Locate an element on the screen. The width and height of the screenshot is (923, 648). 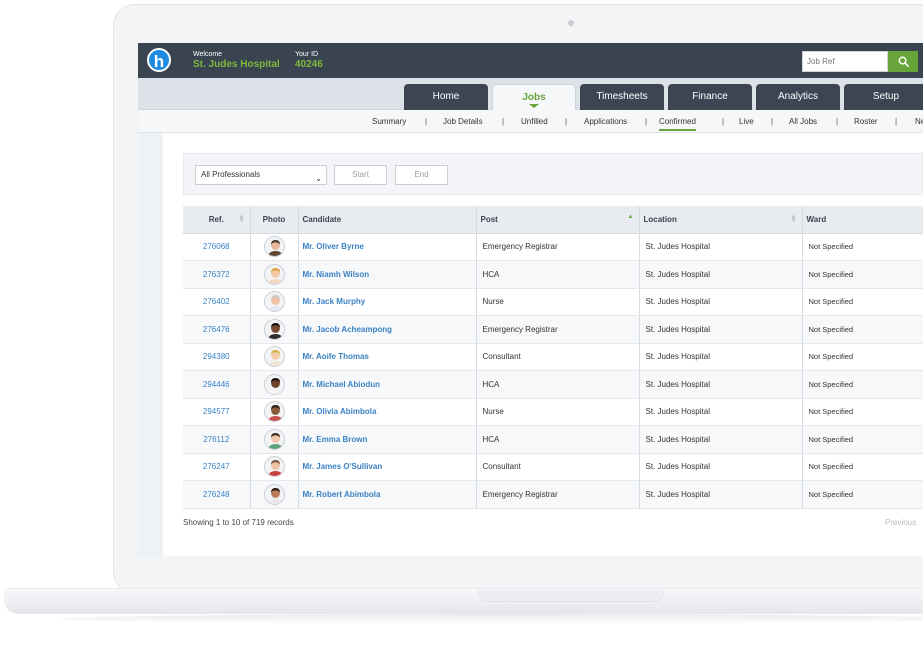
tab-analytics: Analytics is located at coordinates (798, 97).